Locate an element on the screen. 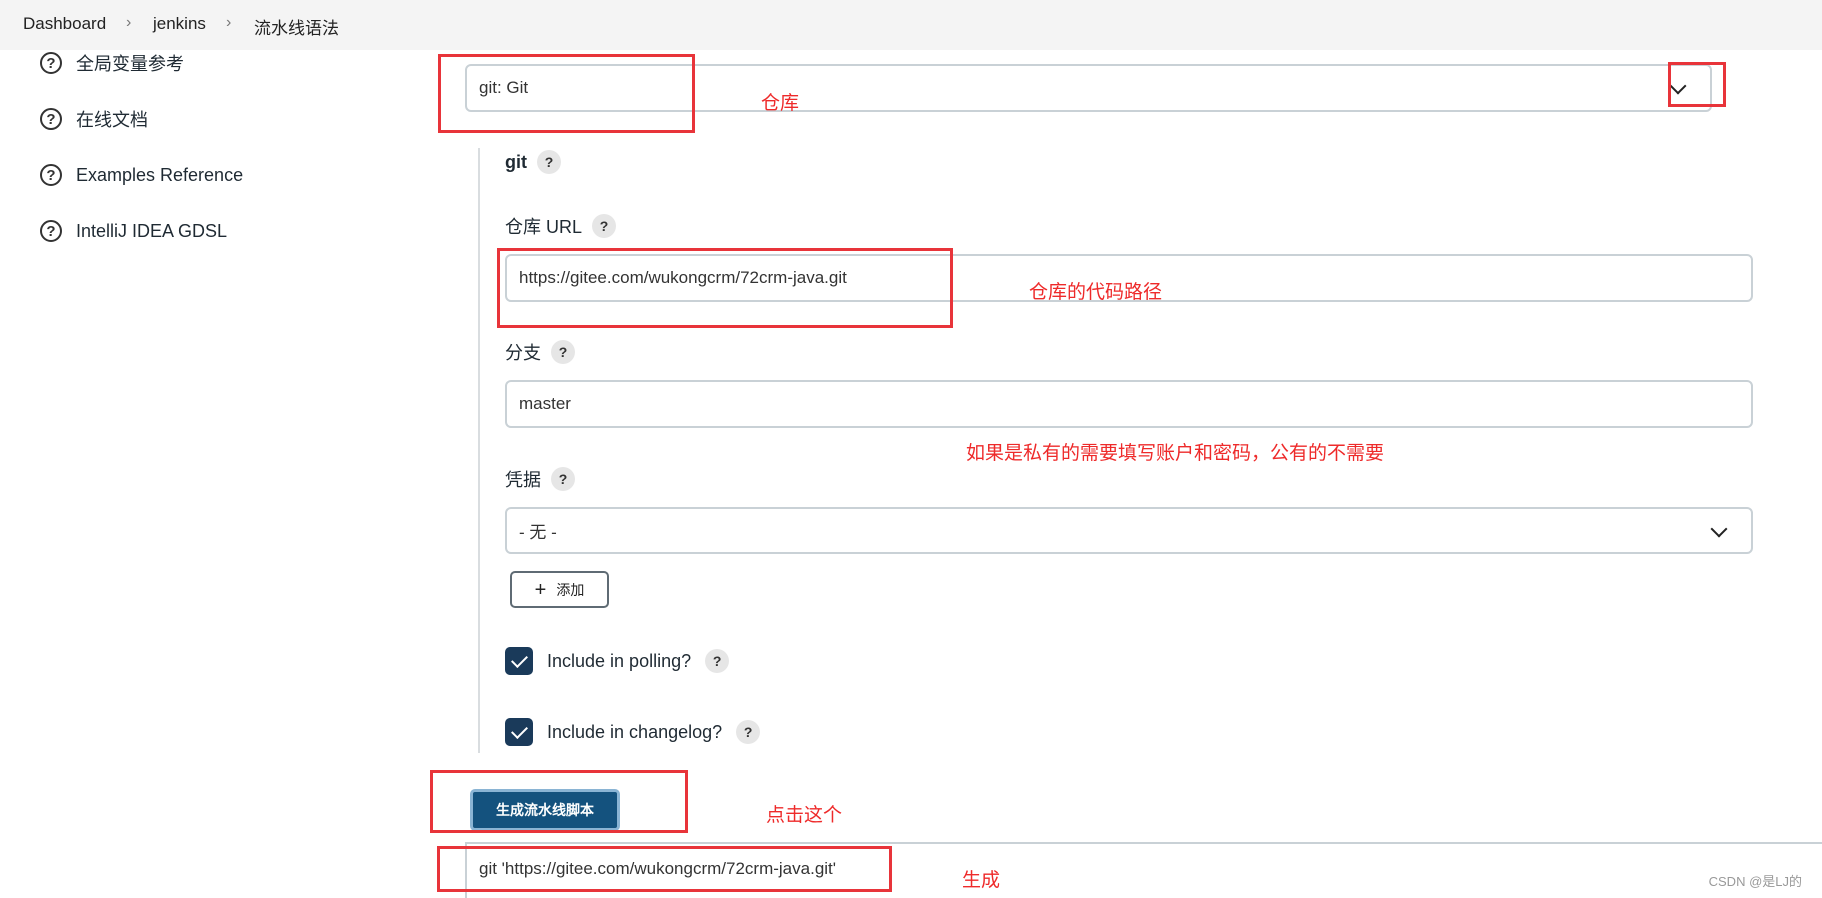  annotation-box-step is located at coordinates (566, 93).